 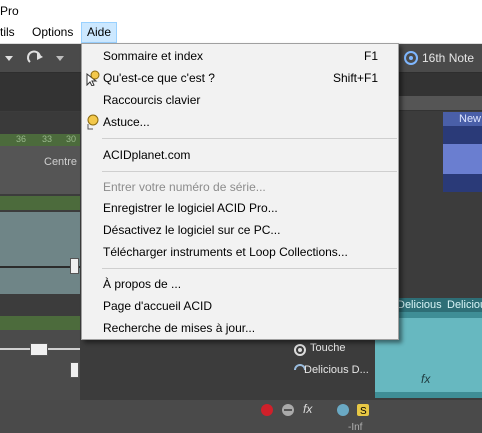 What do you see at coordinates (99, 32) in the screenshot?
I see `menu-aide: Aide` at bounding box center [99, 32].